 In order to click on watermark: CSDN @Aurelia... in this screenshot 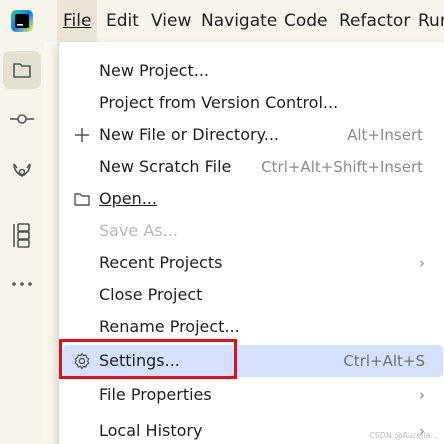, I will do `click(403, 435)`.